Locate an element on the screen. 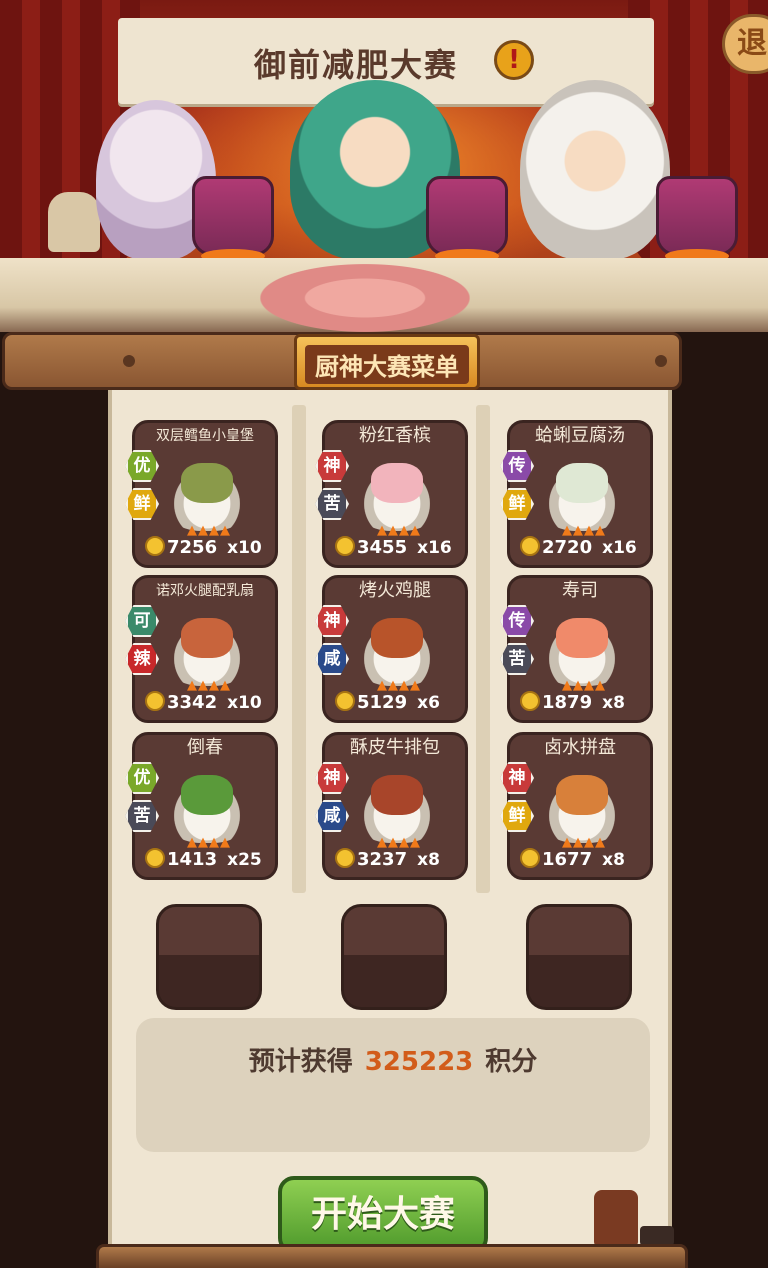  dish-reward: 5129 x6 is located at coordinates (397, 703).